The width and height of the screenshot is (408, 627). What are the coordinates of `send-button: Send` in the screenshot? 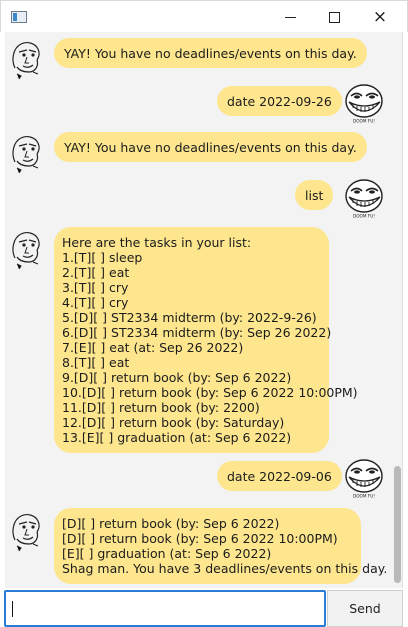 It's located at (365, 608).